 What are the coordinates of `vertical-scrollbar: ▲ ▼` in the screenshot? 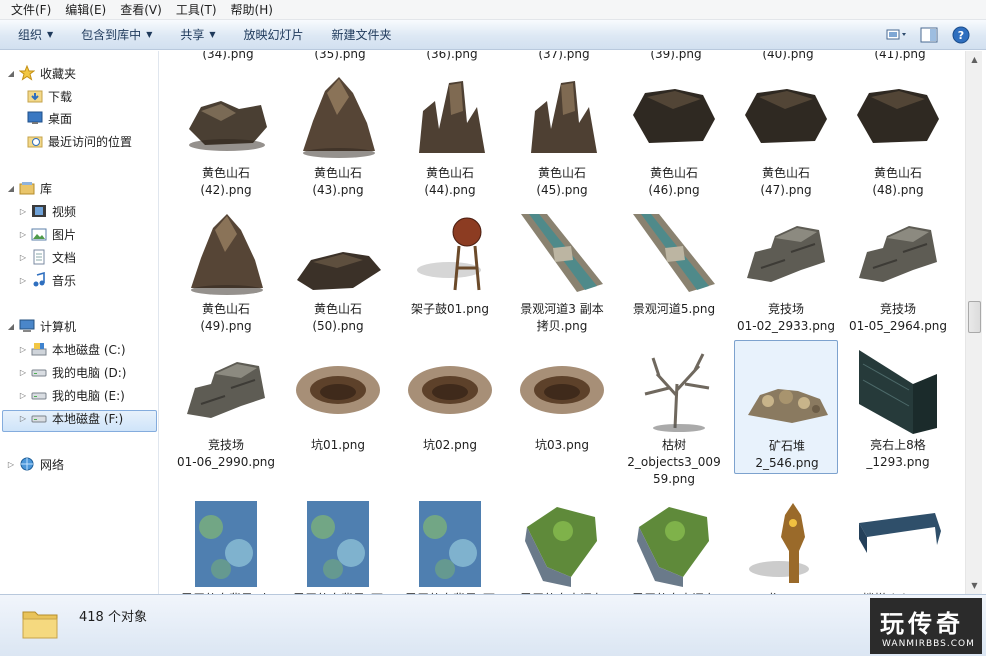 It's located at (973, 322).